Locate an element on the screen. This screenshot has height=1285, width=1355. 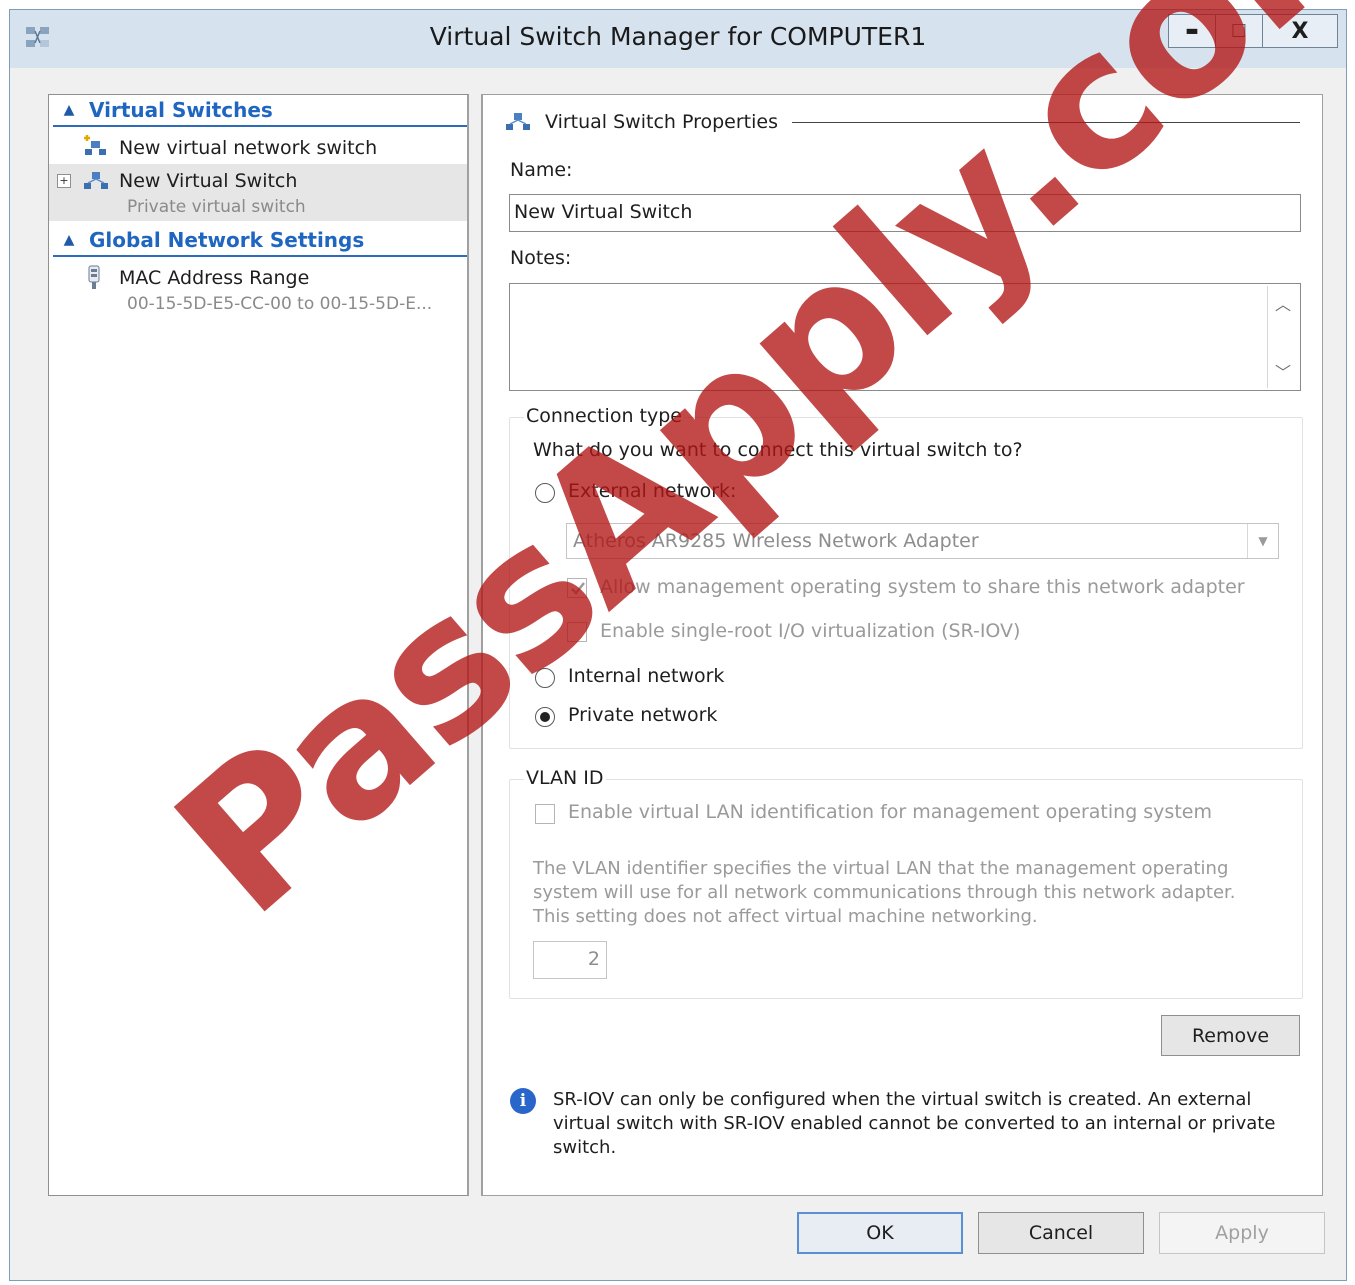
properties-heading: Virtual Switch Properties is located at coordinates (662, 122).